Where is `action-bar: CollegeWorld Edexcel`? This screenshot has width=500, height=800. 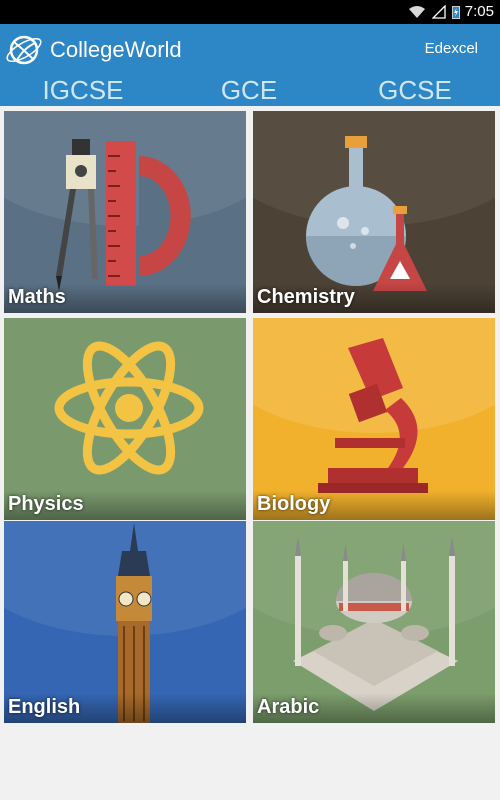 action-bar: CollegeWorld Edexcel is located at coordinates (250, 49).